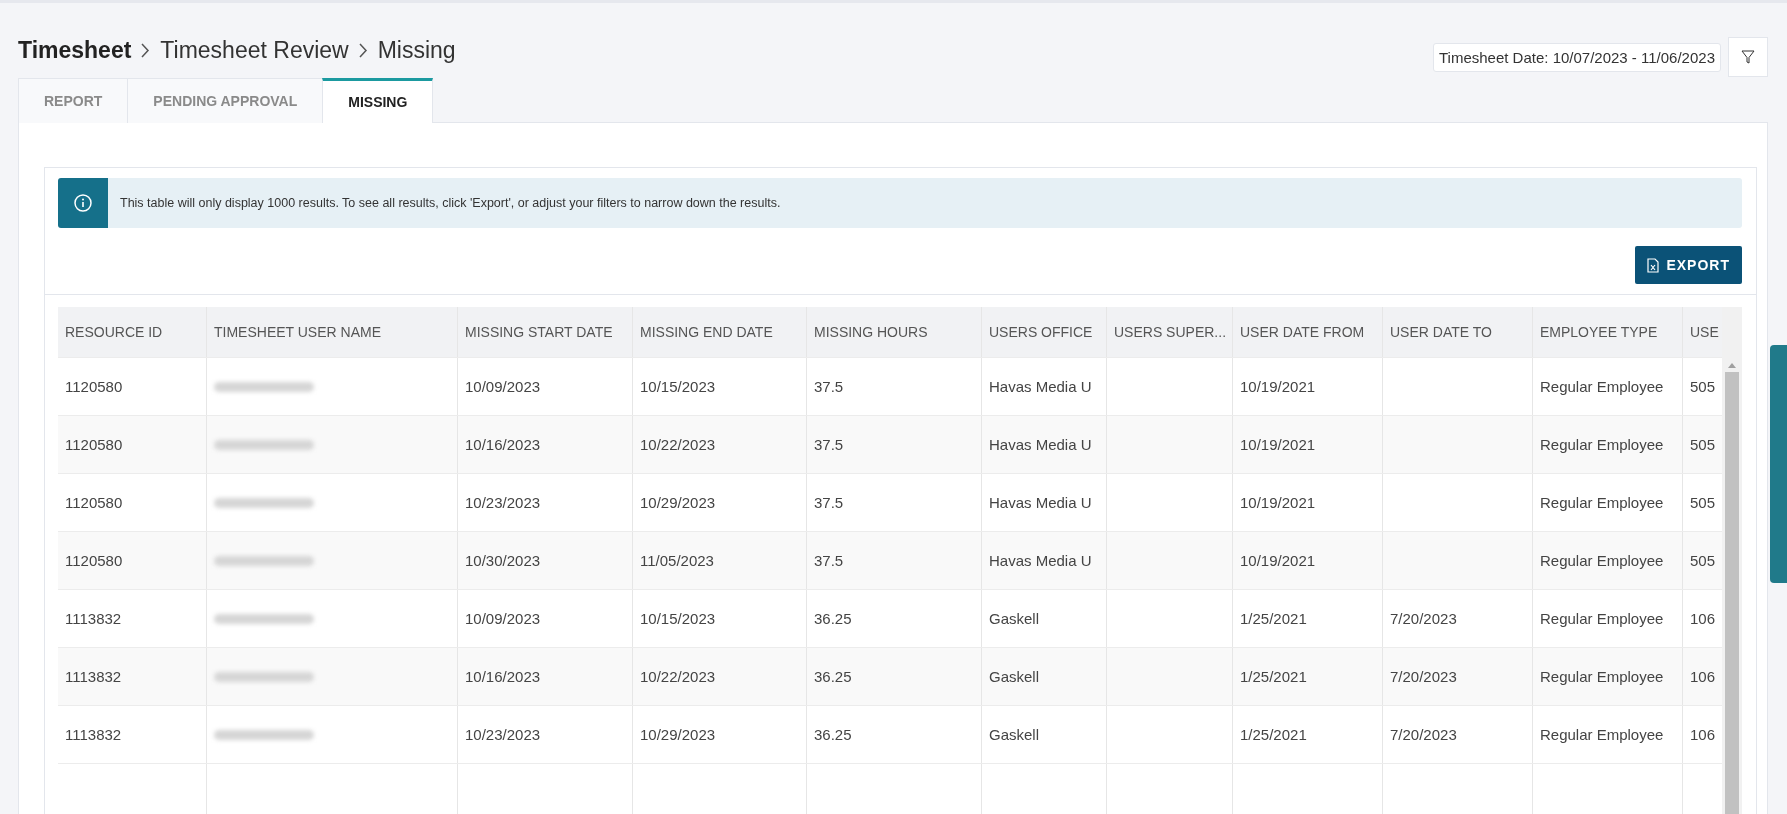 The height and width of the screenshot is (814, 1787). Describe the element at coordinates (450, 203) in the screenshot. I see `info-text: This table will only display 1000 results. To see all results, click 'Export', or adjust your filters to narrow down the results.` at that location.